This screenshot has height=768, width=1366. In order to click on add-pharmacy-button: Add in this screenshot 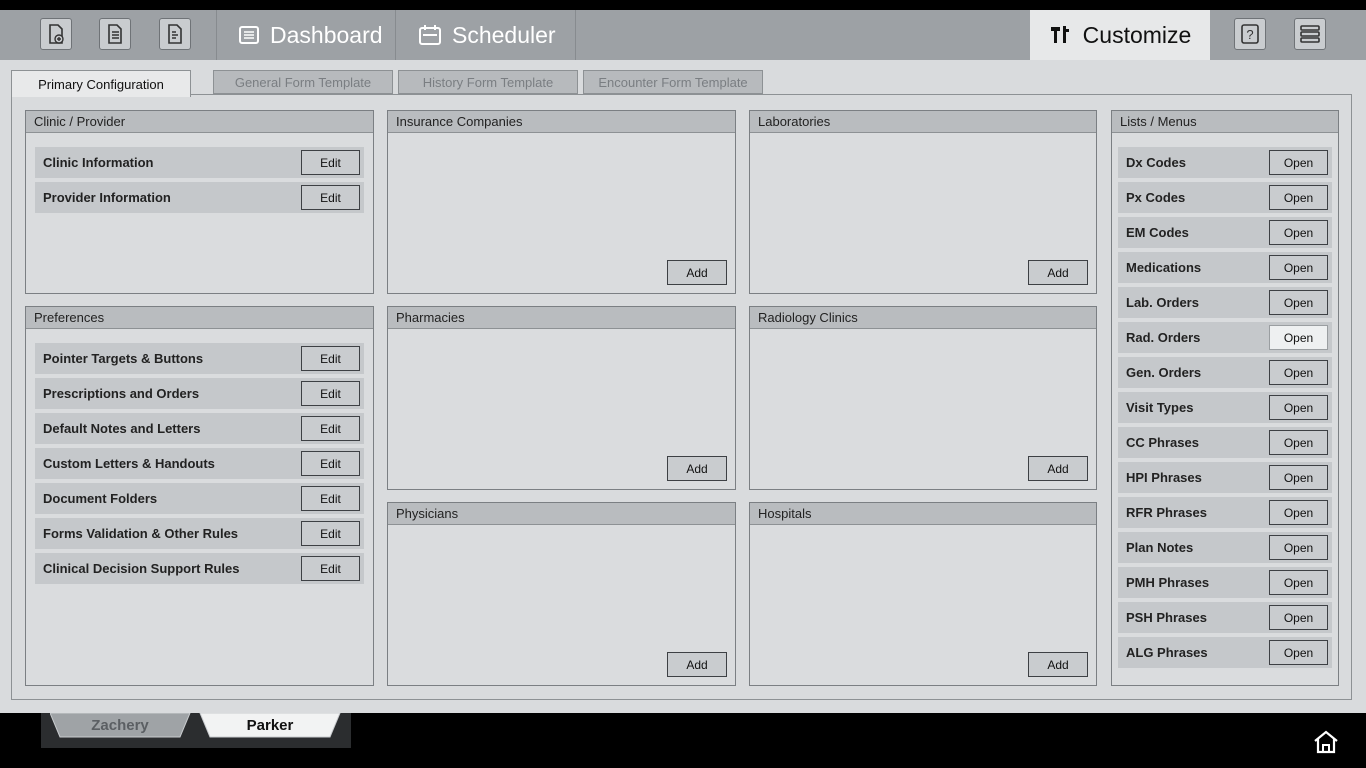, I will do `click(697, 468)`.